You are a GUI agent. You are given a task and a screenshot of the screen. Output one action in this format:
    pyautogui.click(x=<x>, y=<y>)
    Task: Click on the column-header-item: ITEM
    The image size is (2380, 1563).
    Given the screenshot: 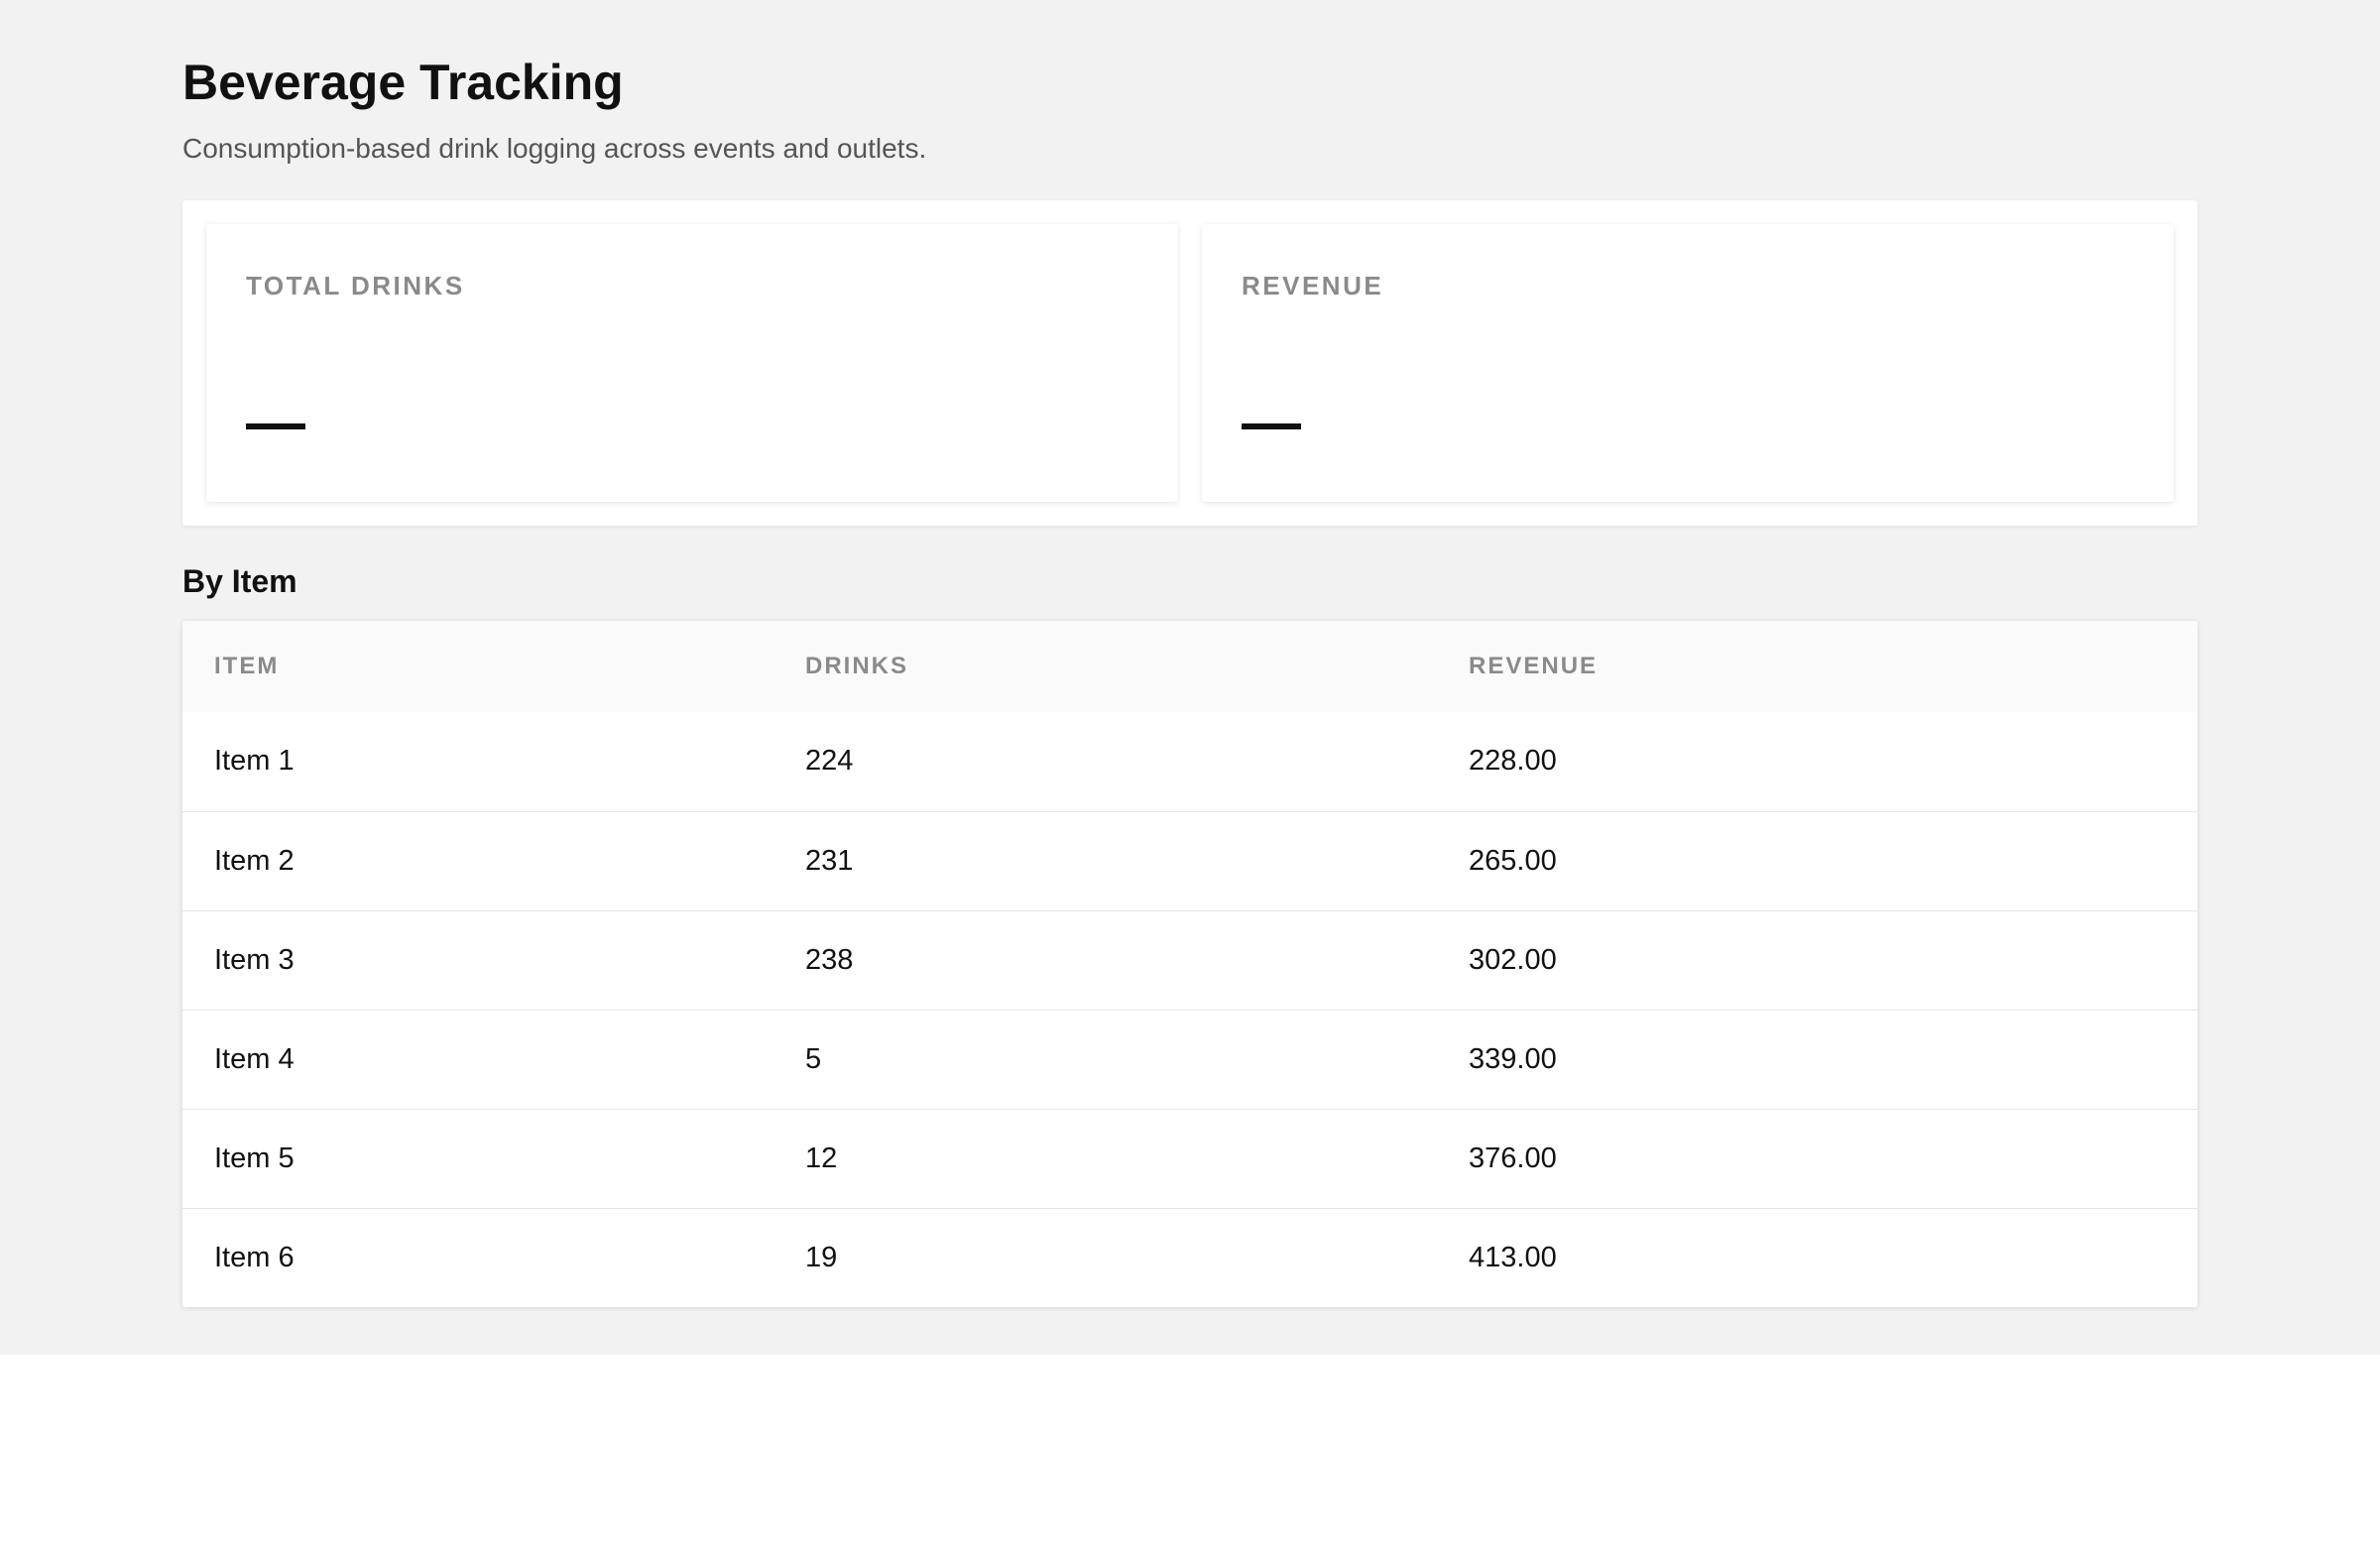 What is the action you would take?
    pyautogui.click(x=247, y=666)
    